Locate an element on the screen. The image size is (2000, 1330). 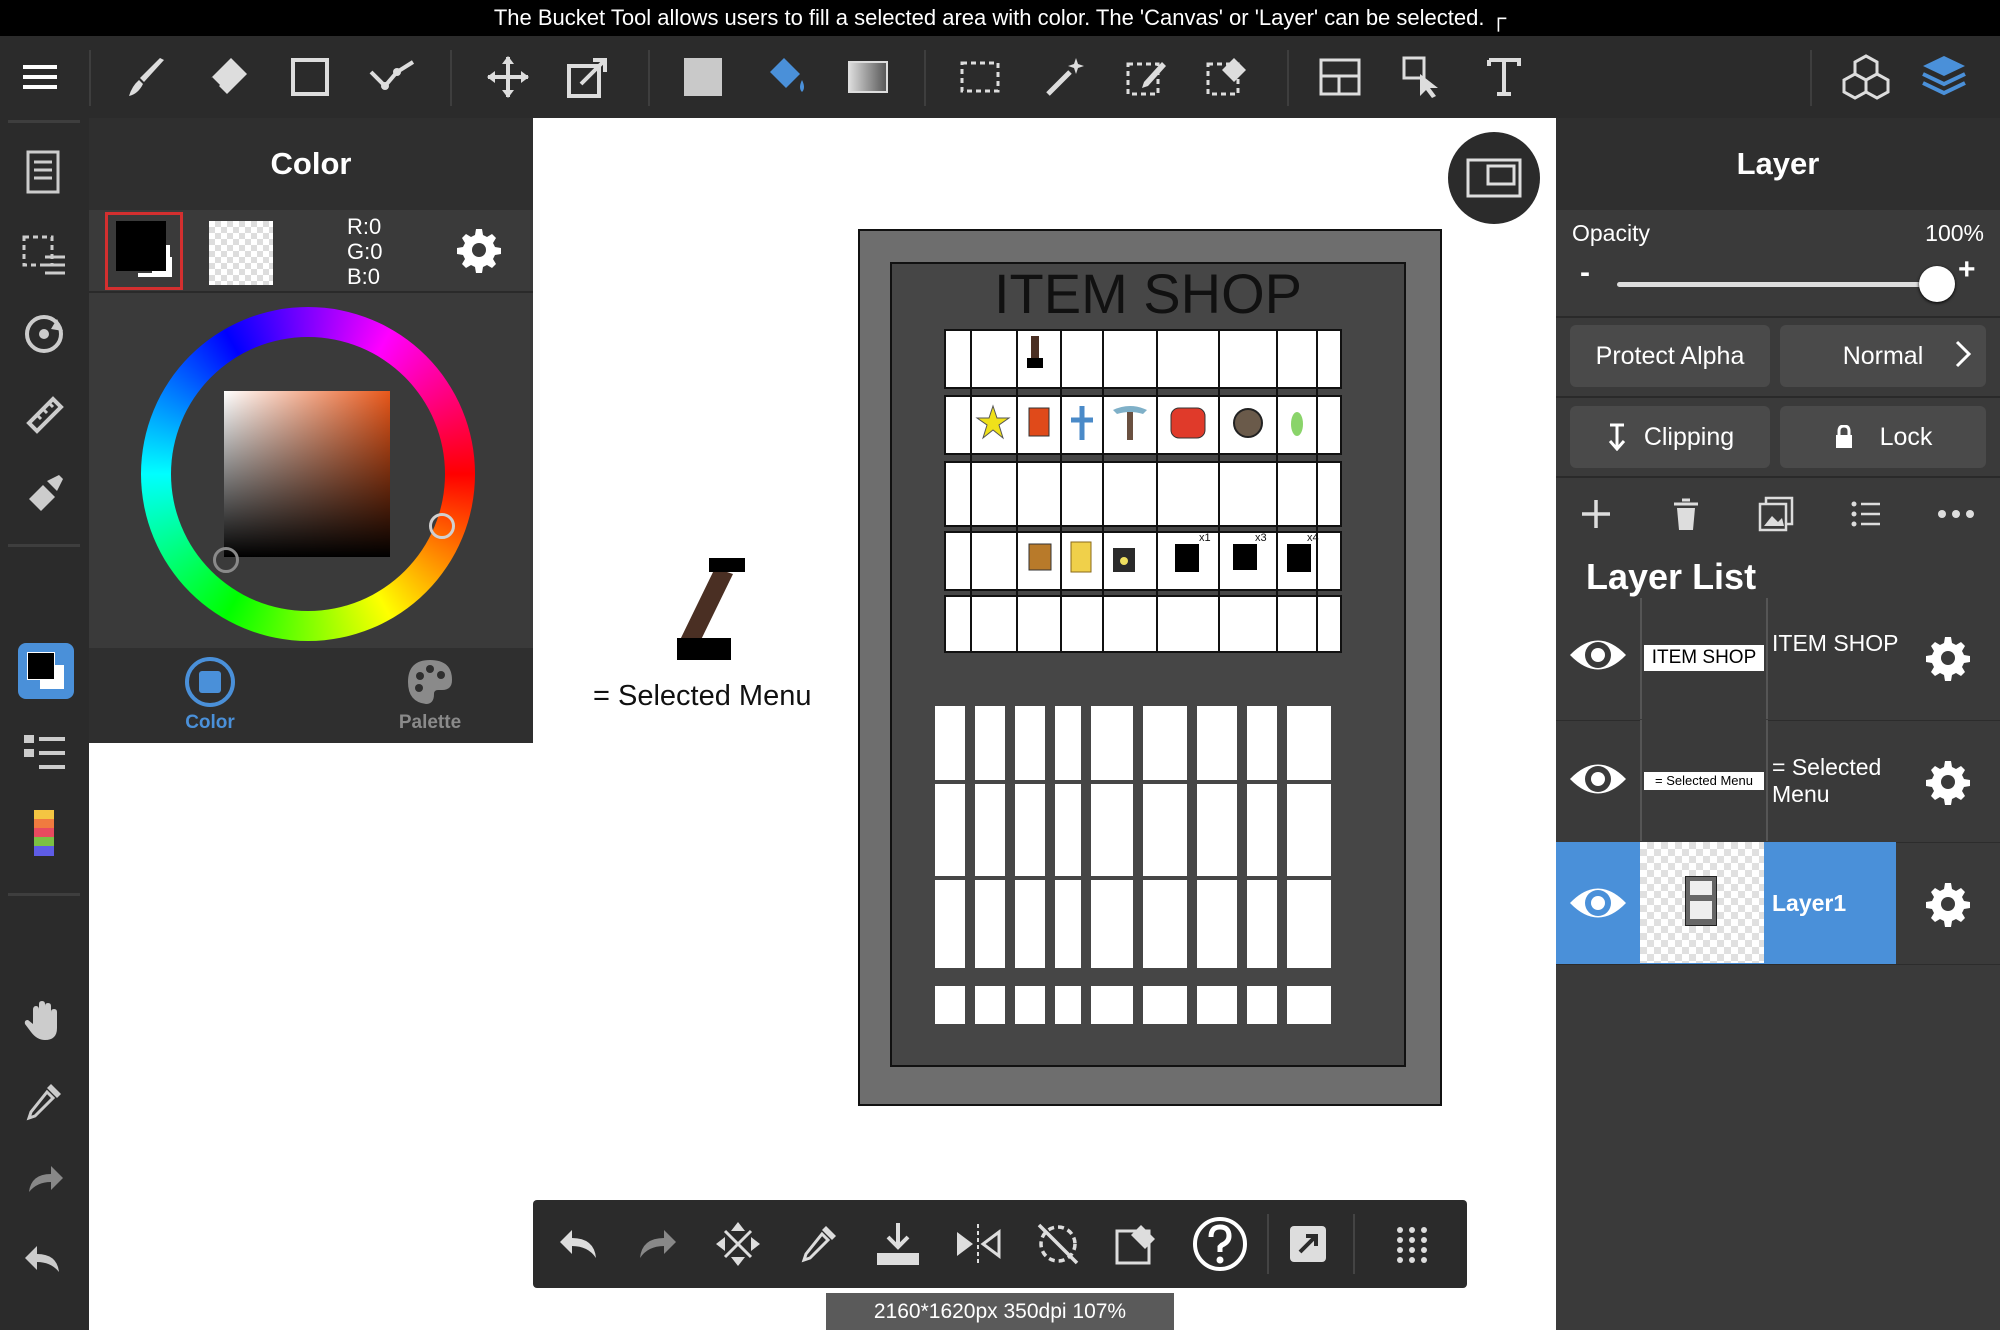
layer-row-item-shop: ITEM SHOP ITEM SHOP is located at coordinates (1778, 659).